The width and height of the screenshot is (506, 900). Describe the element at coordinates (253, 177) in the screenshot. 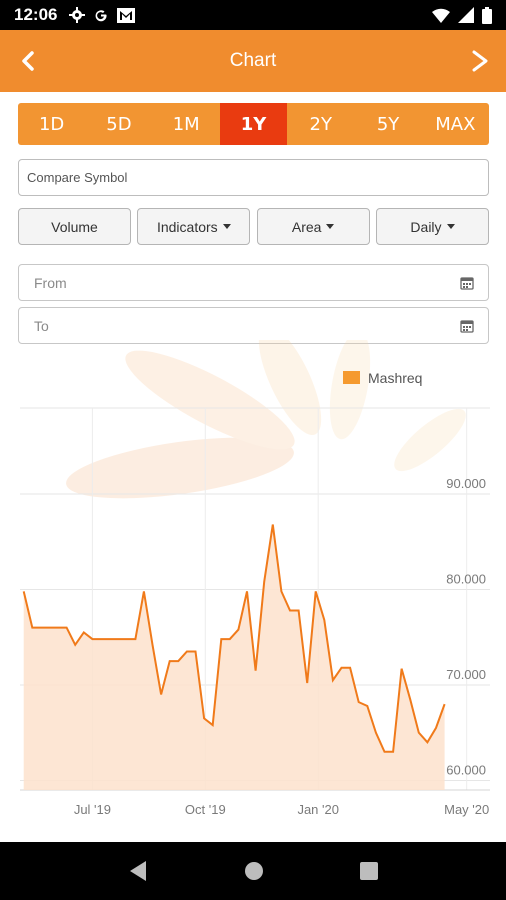

I see `compare-symbol-input: Compare Symbol` at that location.